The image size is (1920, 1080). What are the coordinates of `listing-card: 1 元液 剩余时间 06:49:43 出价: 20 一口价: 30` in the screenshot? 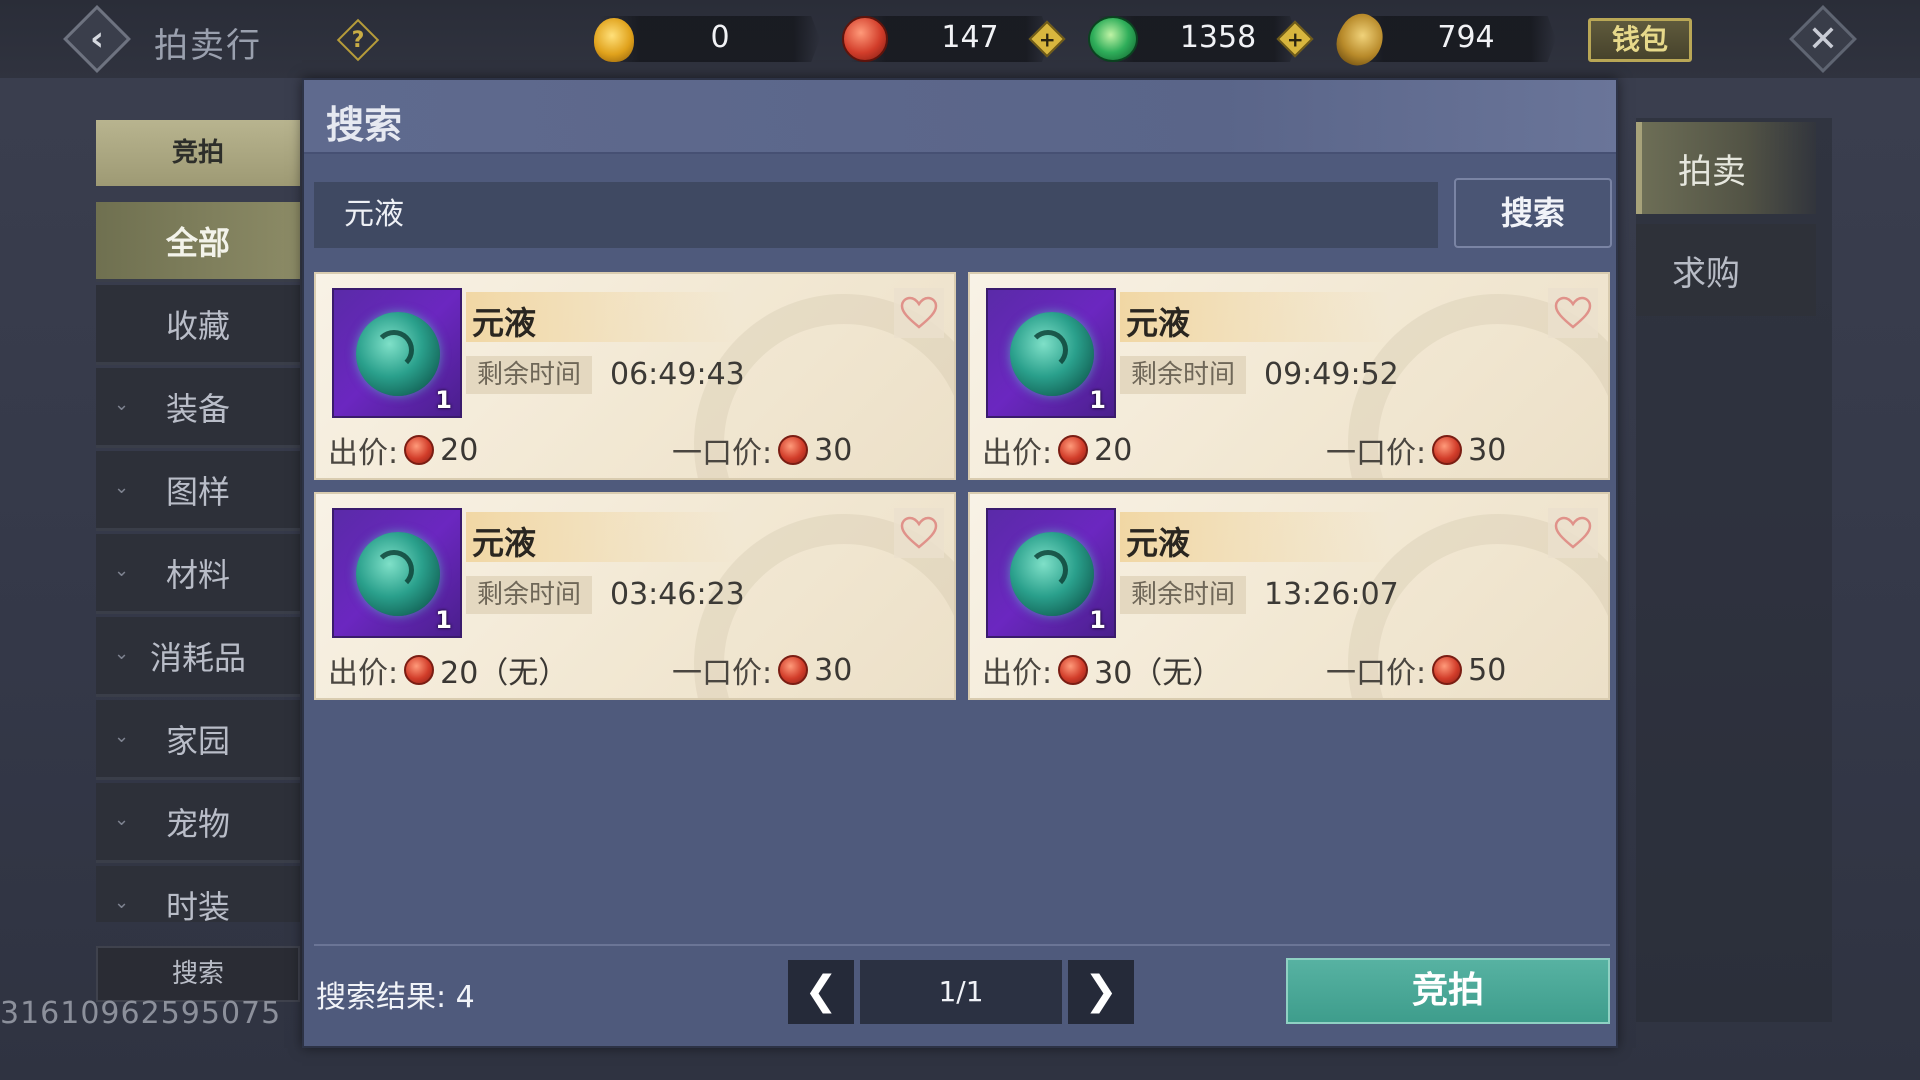 It's located at (635, 376).